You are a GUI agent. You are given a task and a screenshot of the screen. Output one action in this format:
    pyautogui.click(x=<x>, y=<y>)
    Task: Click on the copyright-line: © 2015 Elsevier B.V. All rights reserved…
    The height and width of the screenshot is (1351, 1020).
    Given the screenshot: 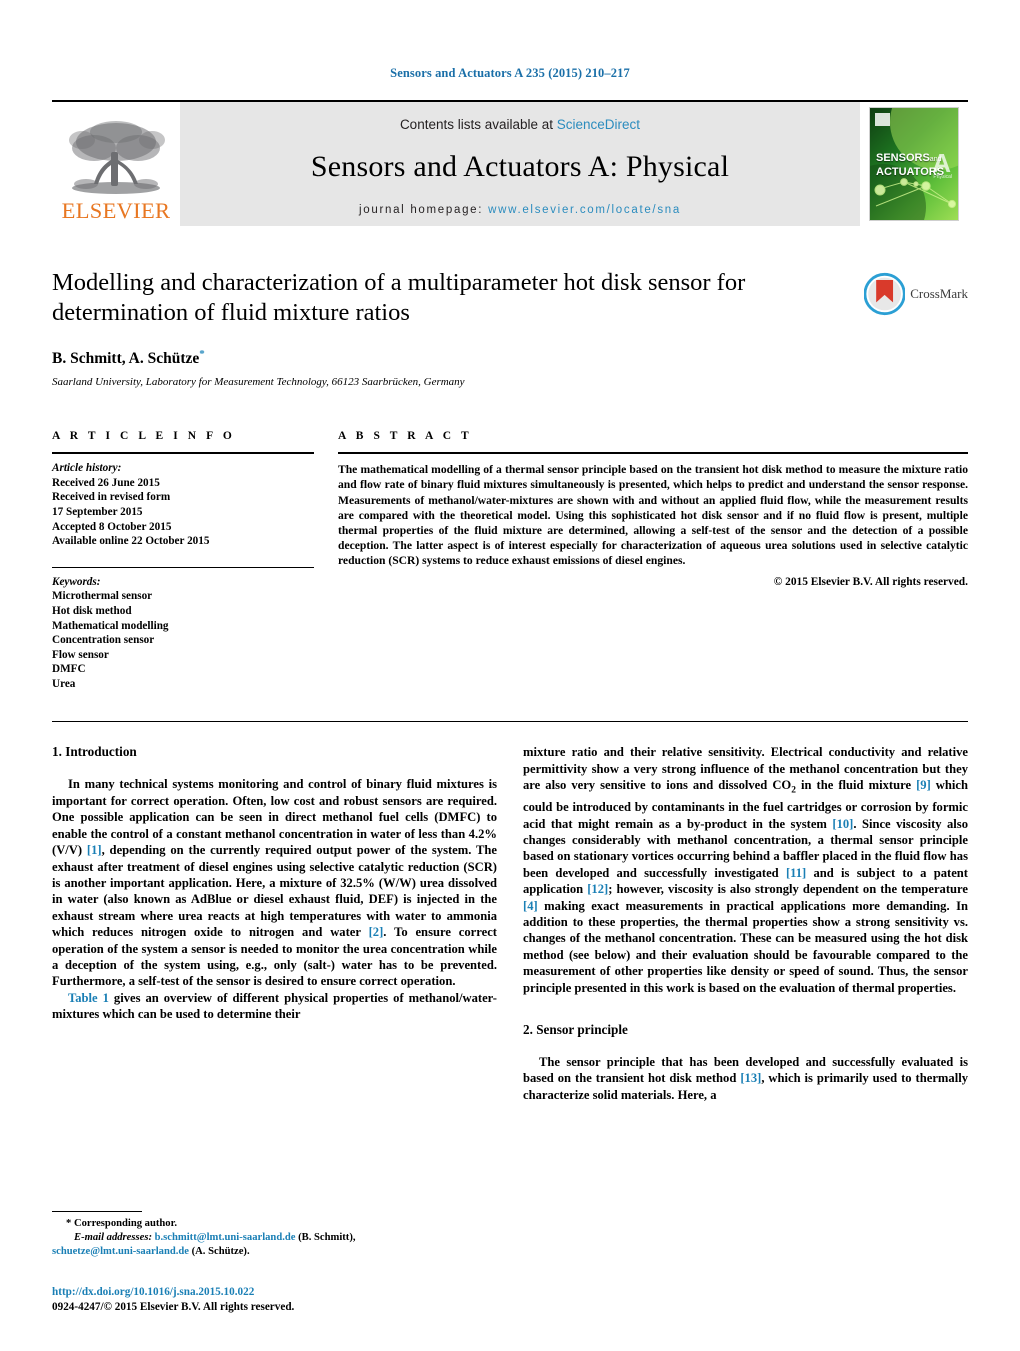 What is the action you would take?
    pyautogui.click(x=870, y=581)
    